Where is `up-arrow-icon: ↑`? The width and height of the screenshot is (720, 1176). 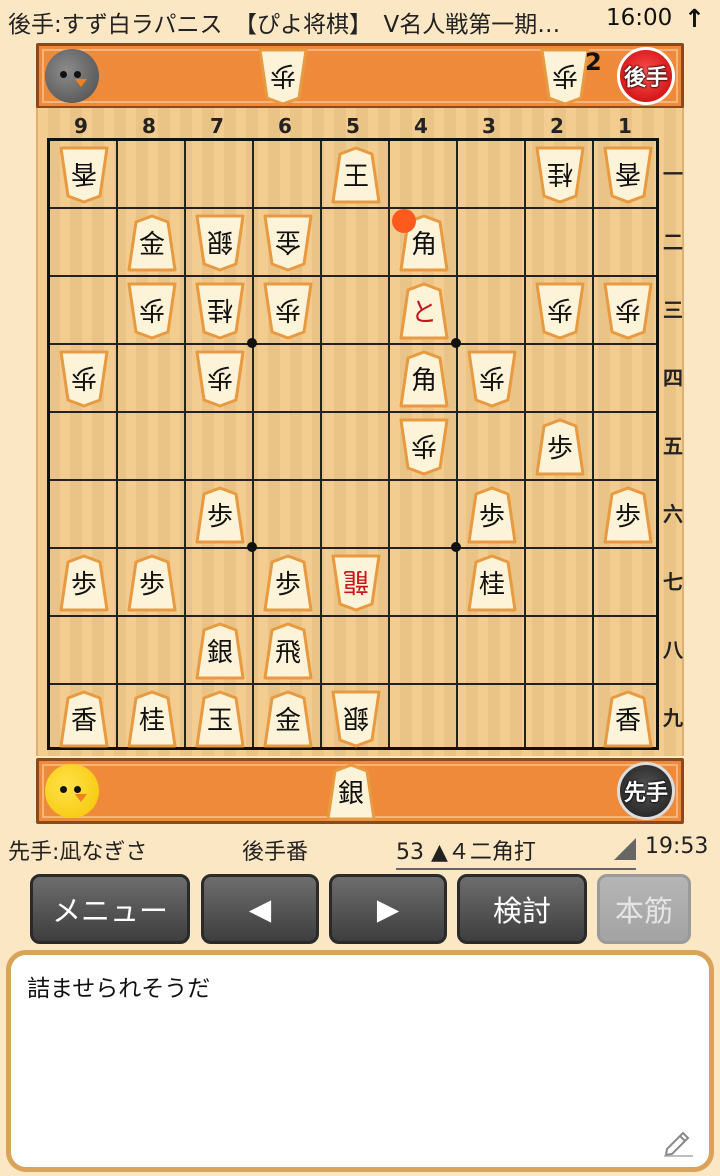 up-arrow-icon: ↑ is located at coordinates (694, 18).